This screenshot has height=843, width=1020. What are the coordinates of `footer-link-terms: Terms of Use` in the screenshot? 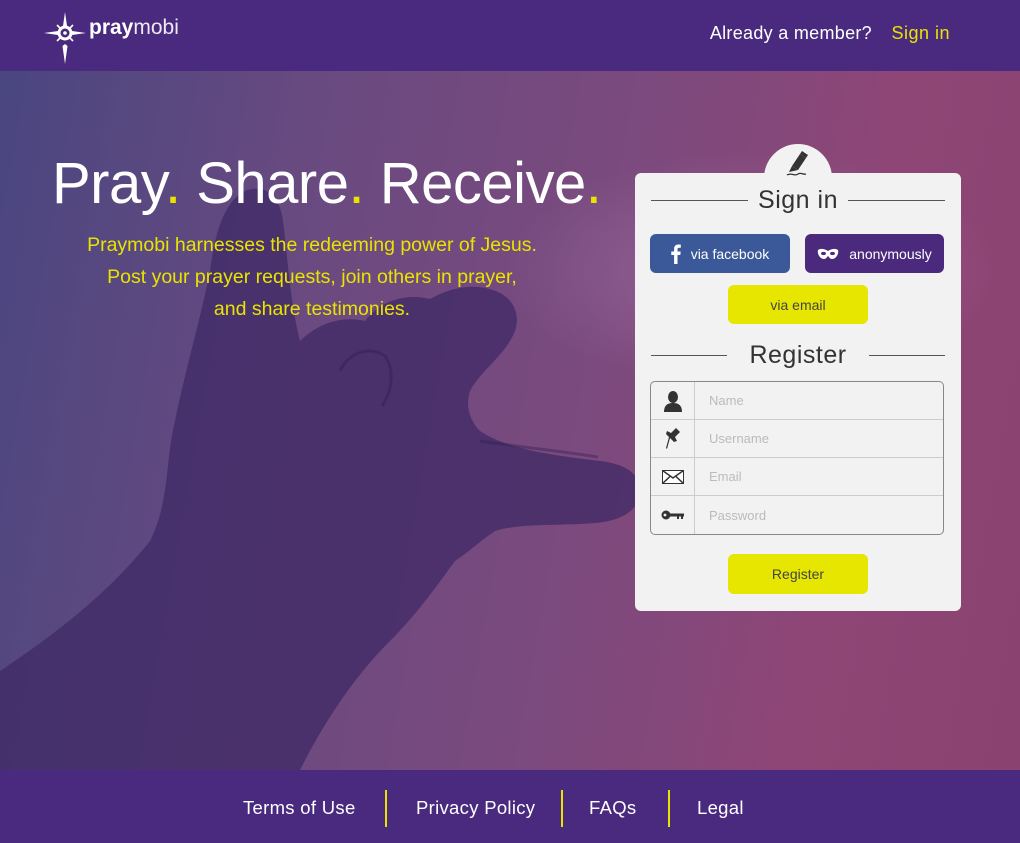 It's located at (299, 808).